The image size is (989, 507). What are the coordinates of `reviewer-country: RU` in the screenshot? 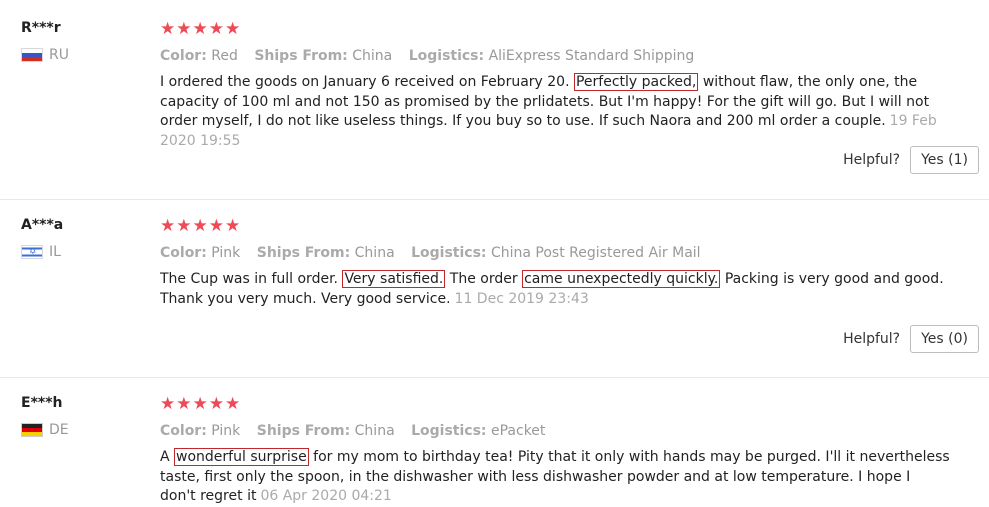 It's located at (45, 55).